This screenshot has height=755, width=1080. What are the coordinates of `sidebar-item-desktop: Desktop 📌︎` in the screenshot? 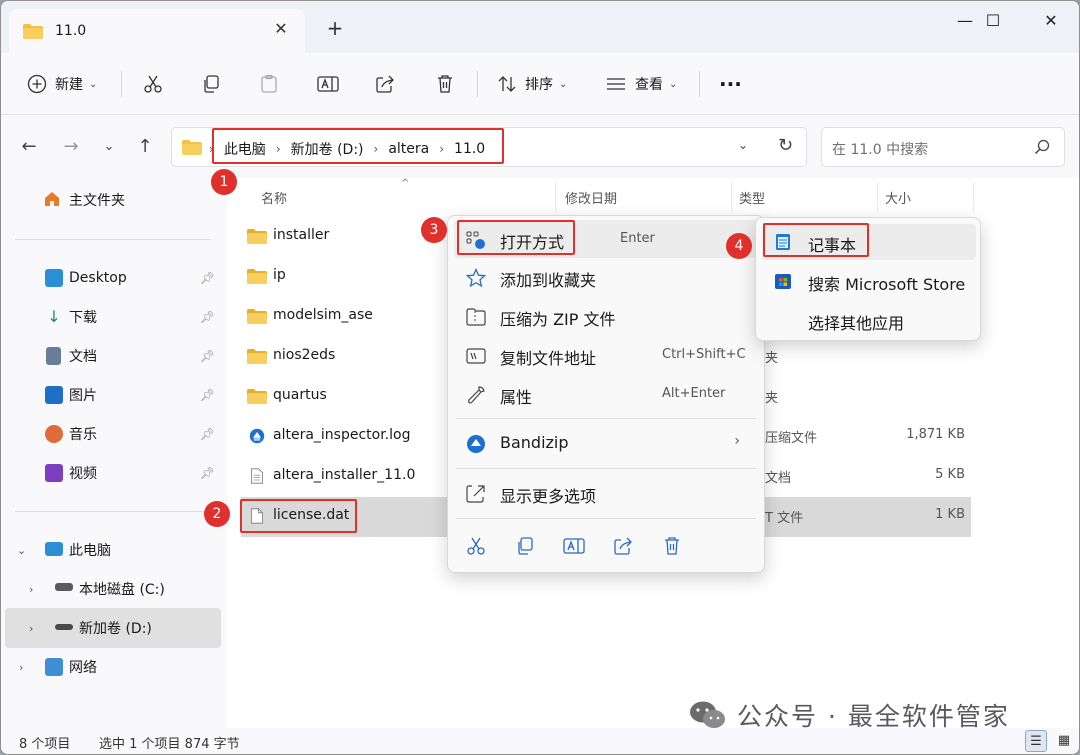 It's located at (113, 278).